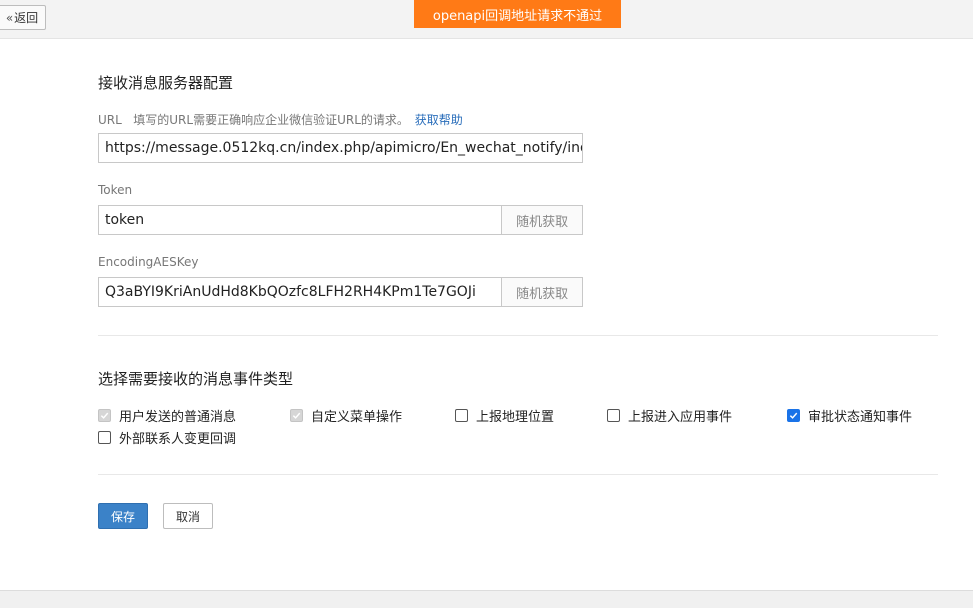  Describe the element at coordinates (178, 439) in the screenshot. I see `event-option-label: 外部联系人变更回调` at that location.